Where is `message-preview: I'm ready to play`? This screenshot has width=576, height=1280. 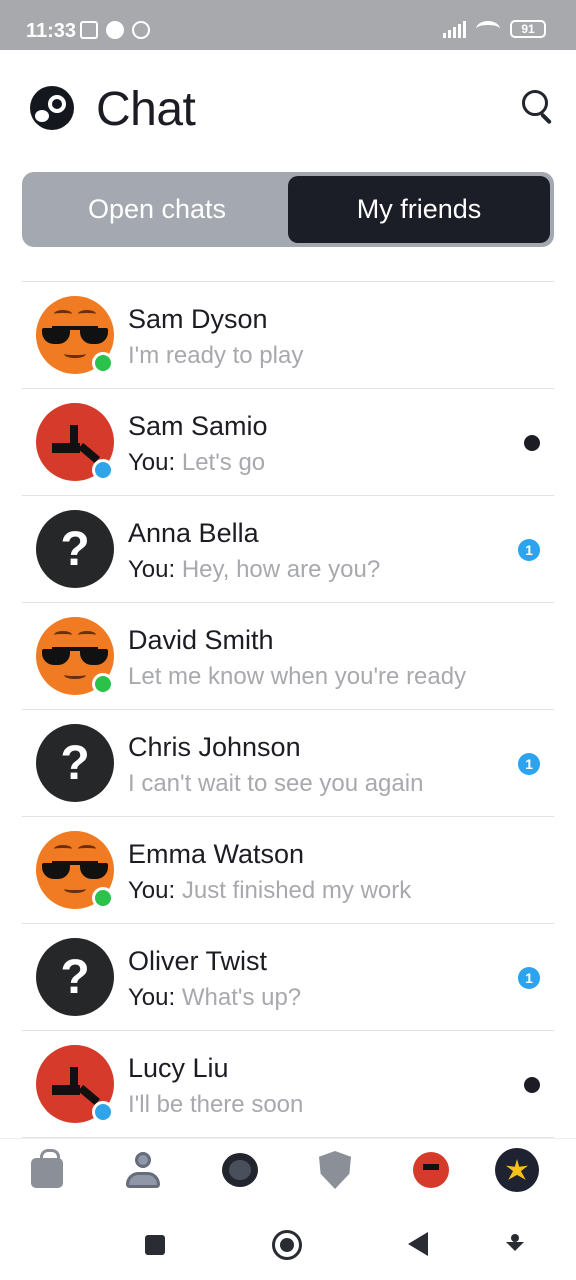 message-preview: I'm ready to play is located at coordinates (216, 355).